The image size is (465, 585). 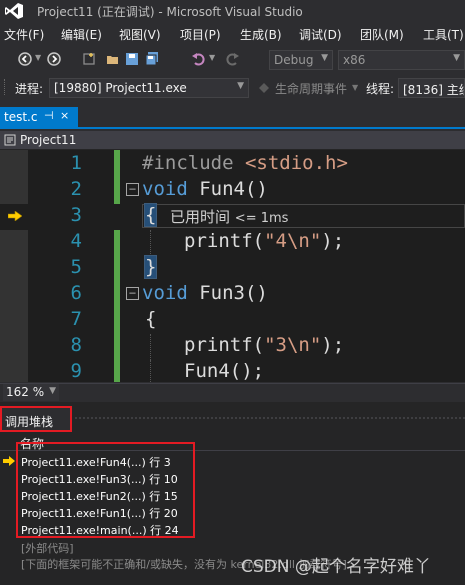 I want to click on perf-tip-label: 已用时间, so click(x=200, y=217).